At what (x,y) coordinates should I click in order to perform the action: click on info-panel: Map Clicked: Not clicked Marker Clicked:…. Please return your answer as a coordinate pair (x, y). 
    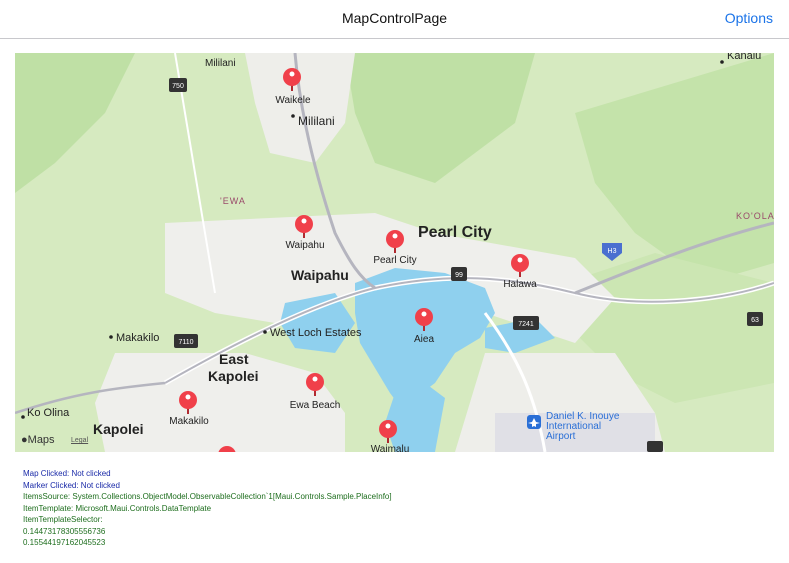
    Looking at the image, I should click on (207, 508).